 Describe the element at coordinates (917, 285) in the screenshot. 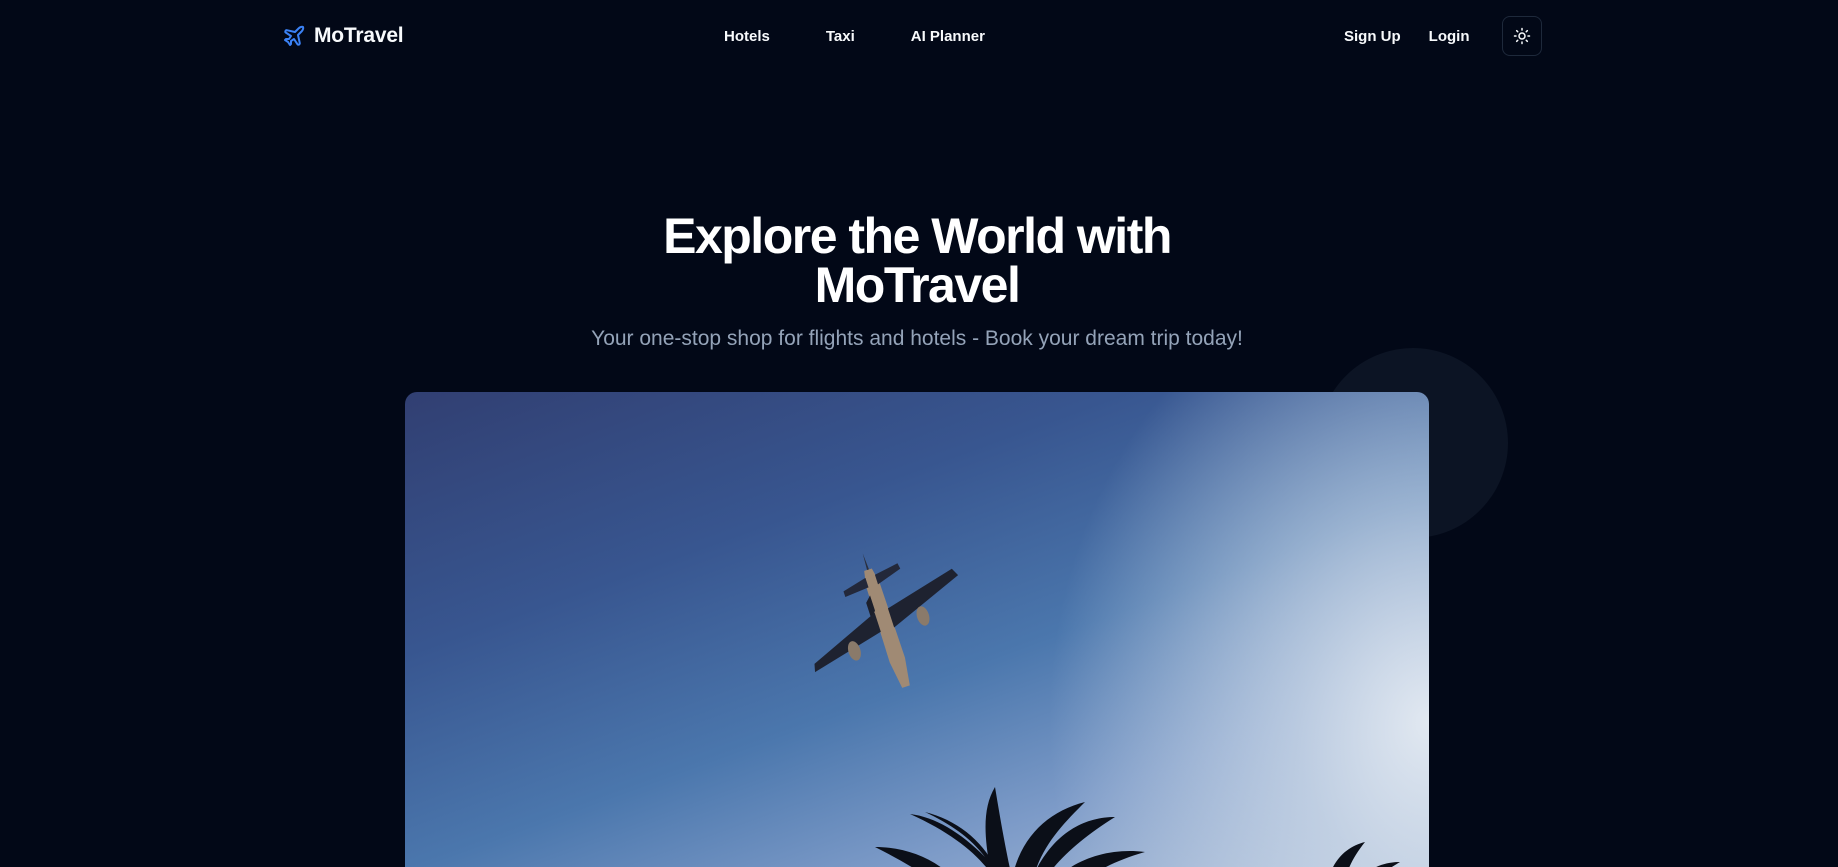

I see `hero-title-line-2: MoTravel` at that location.